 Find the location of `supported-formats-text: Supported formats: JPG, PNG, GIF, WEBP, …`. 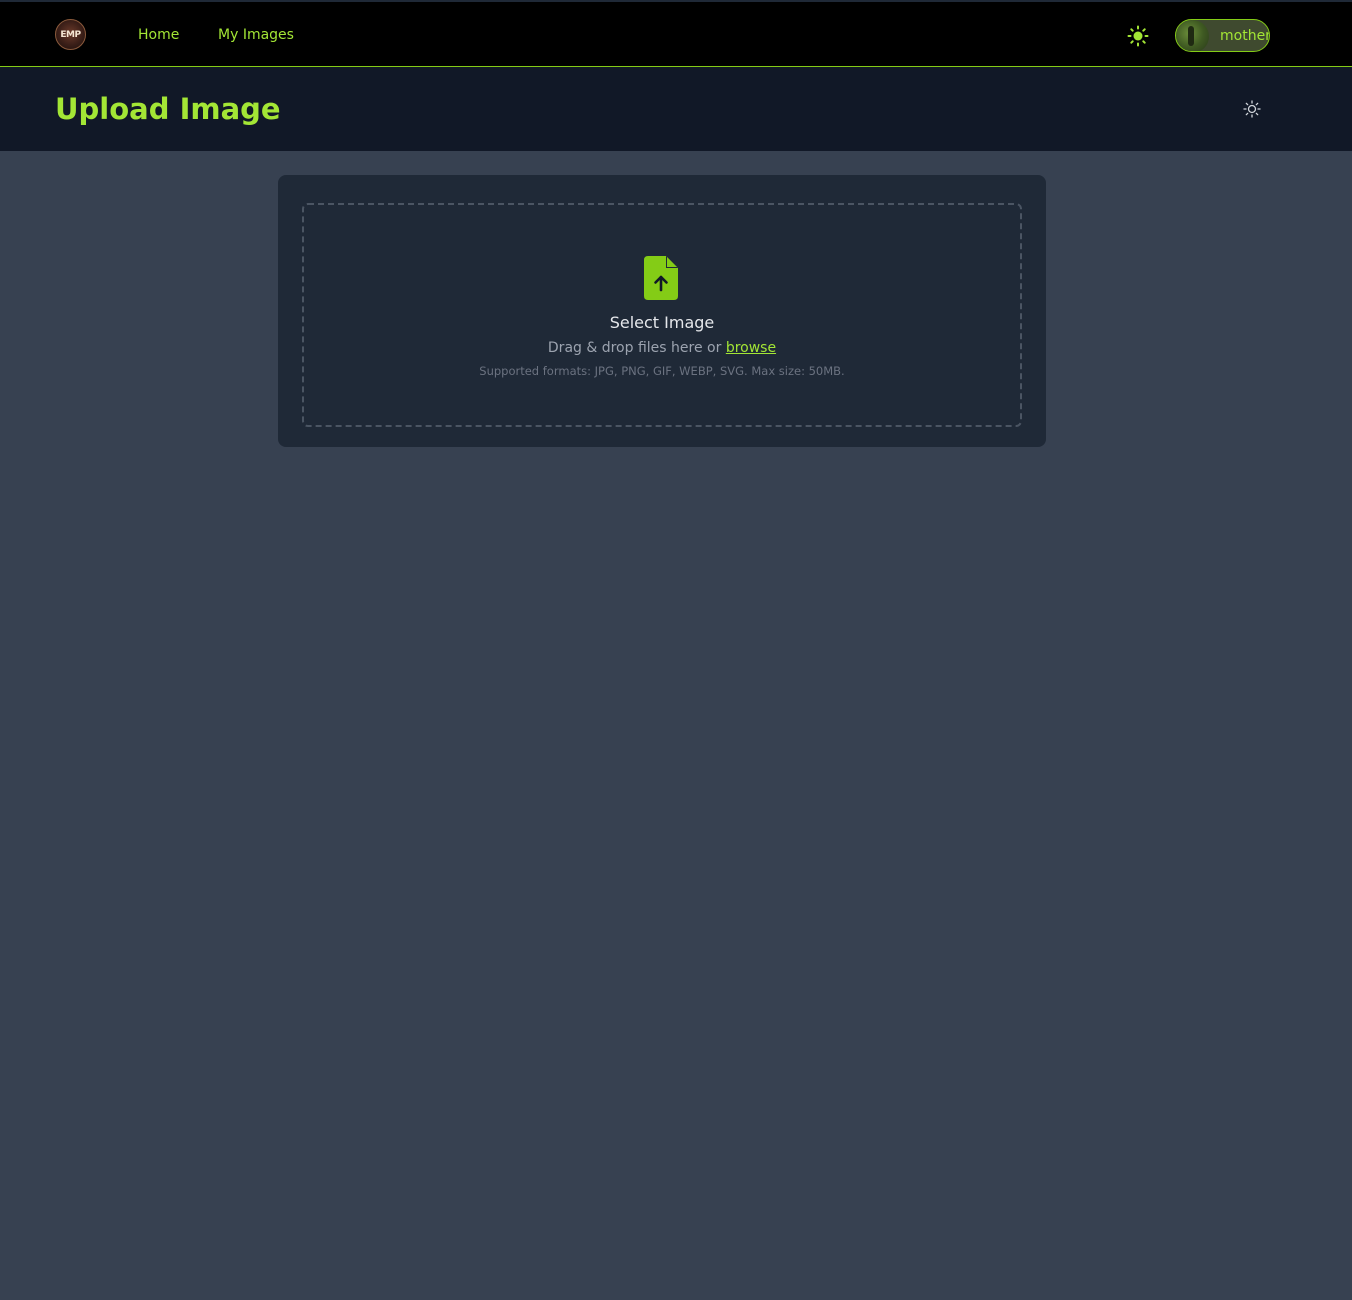

supported-formats-text: Supported formats: JPG, PNG, GIF, WEBP, … is located at coordinates (662, 371).